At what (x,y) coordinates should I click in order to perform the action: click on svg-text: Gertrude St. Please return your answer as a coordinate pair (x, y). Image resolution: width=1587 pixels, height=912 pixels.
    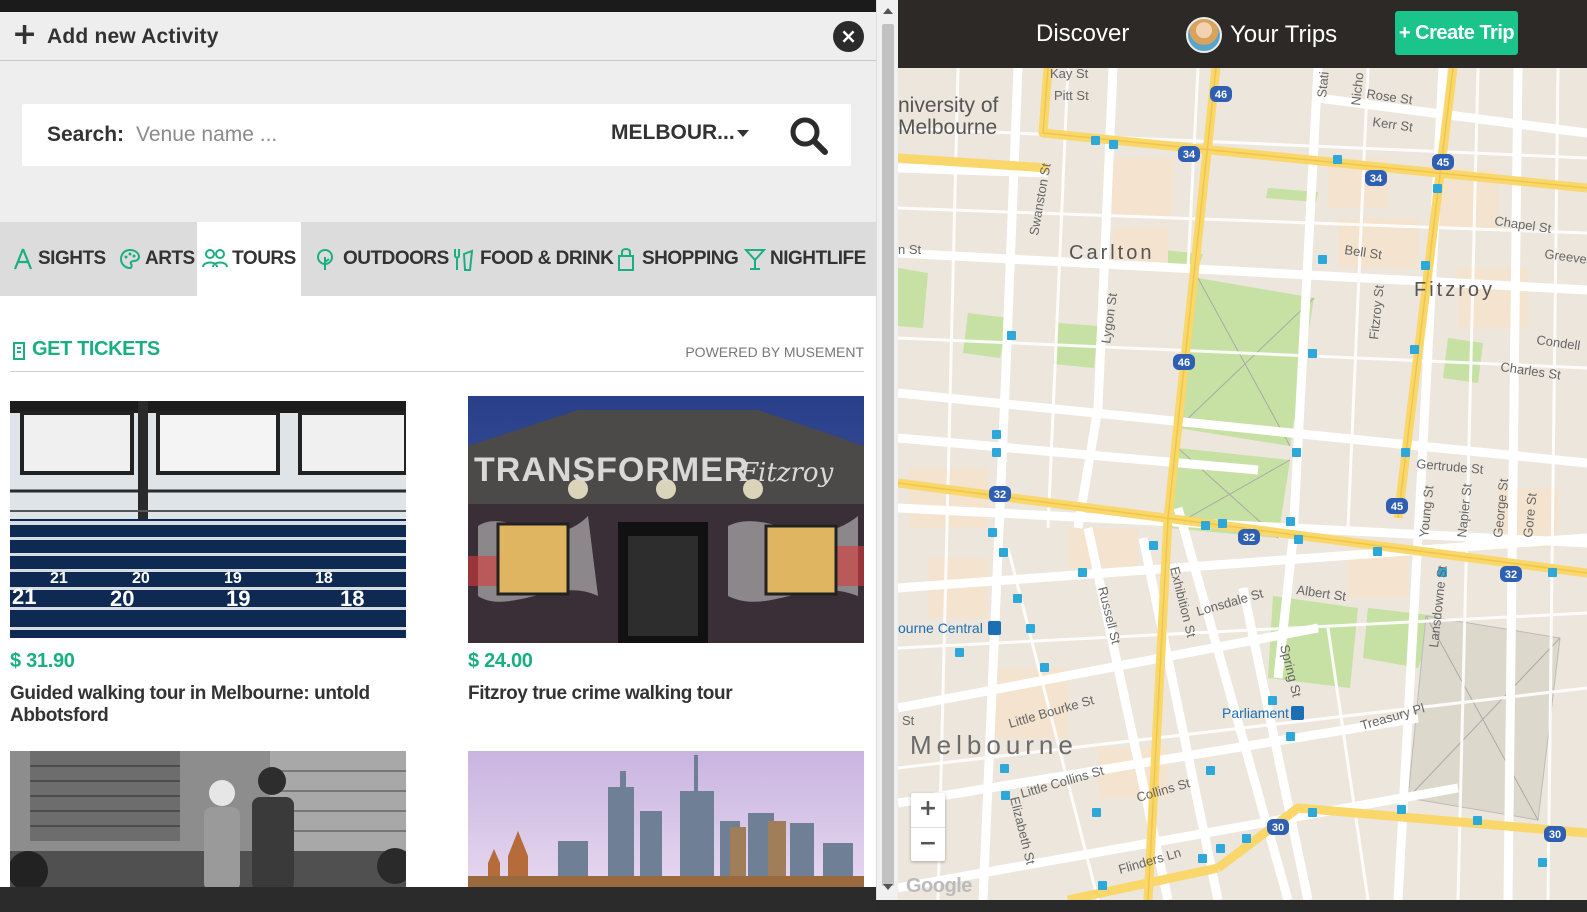
    Looking at the image, I should click on (1450, 466).